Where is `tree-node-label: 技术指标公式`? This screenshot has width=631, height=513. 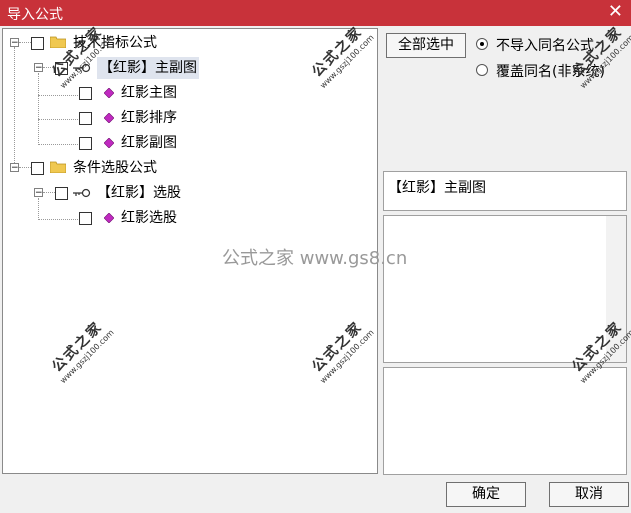 tree-node-label: 技术指标公式 is located at coordinates (115, 43).